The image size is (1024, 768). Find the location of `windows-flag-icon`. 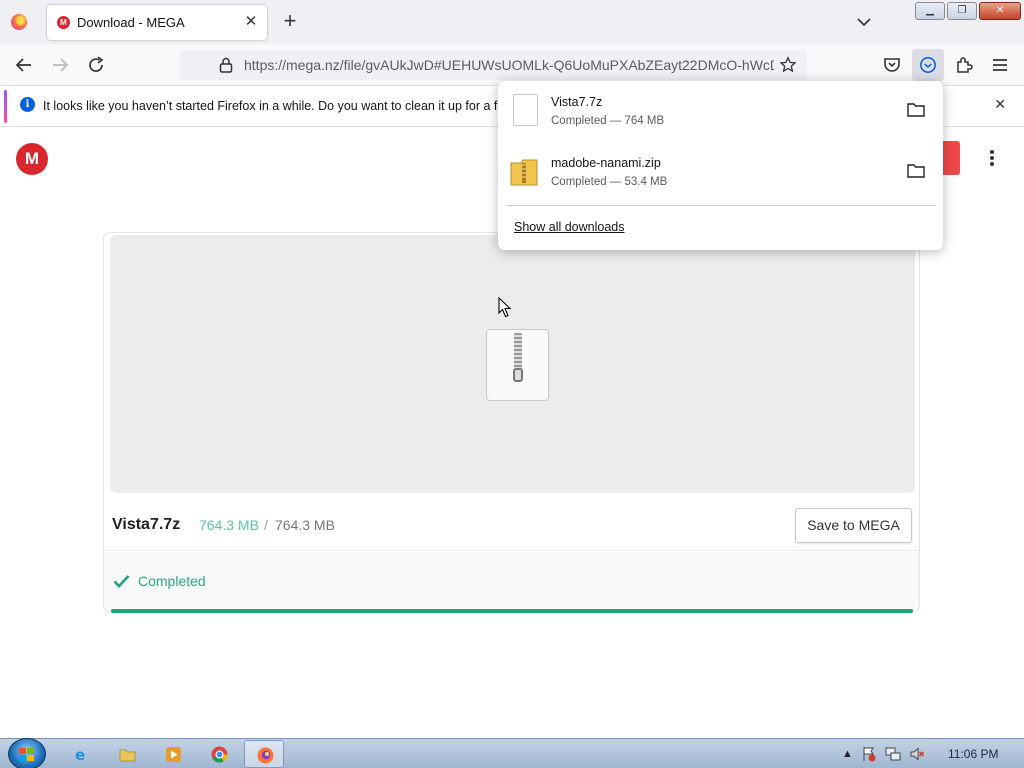

windows-flag-icon is located at coordinates (26, 754).